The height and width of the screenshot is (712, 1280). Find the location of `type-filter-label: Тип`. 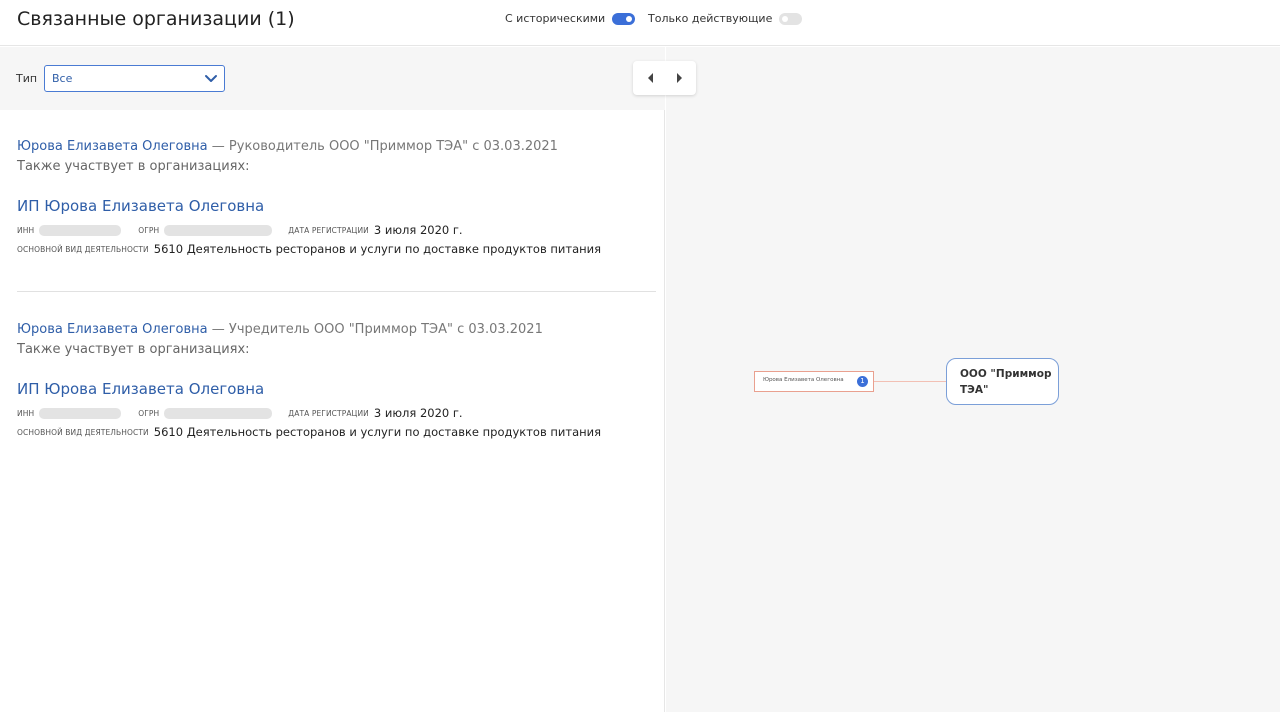

type-filter-label: Тип is located at coordinates (27, 78).